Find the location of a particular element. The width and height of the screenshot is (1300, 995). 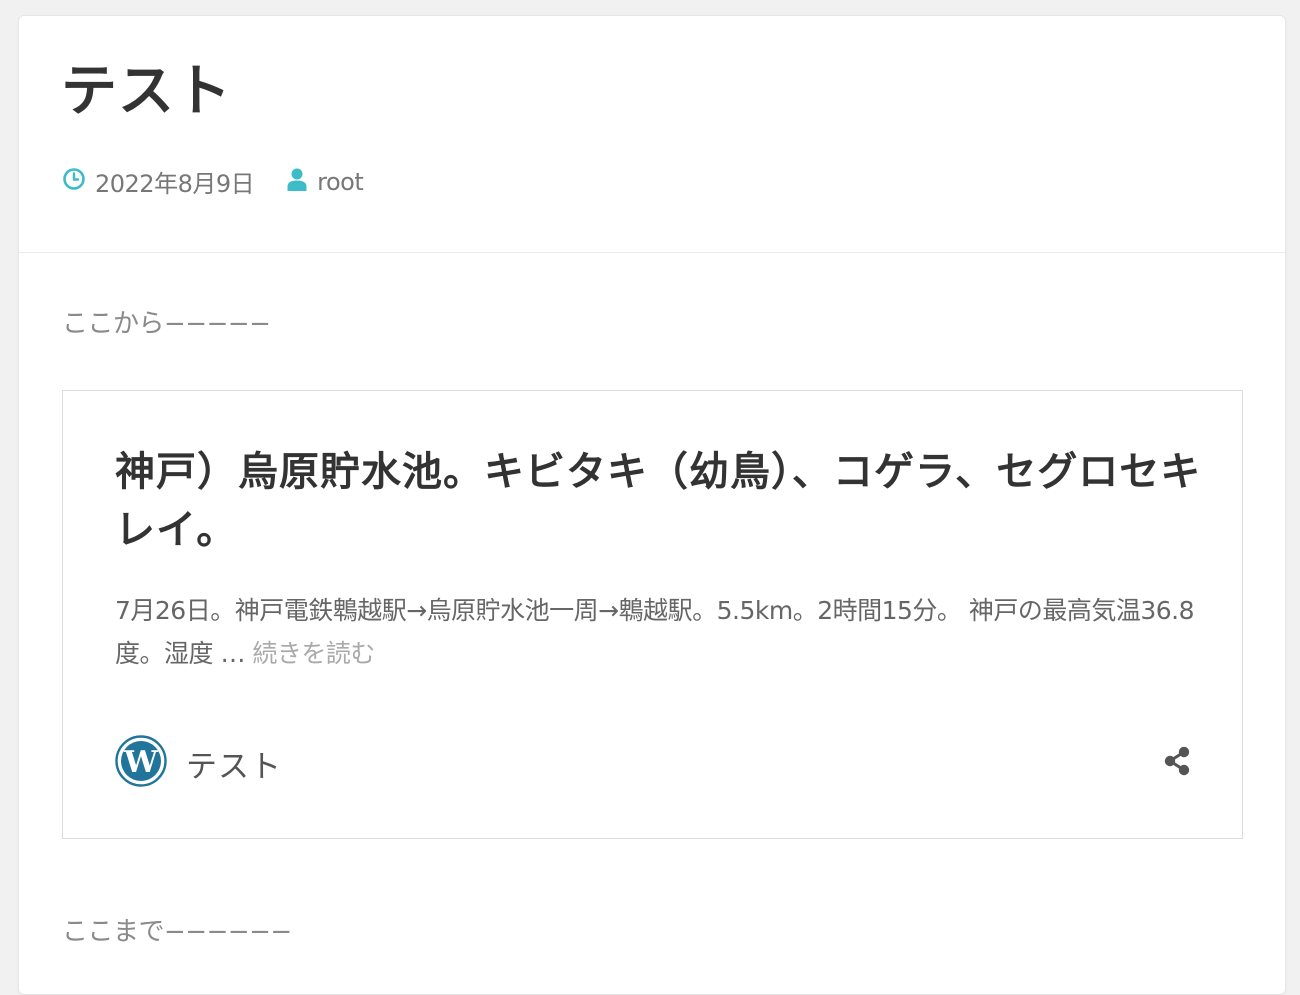

post-author: root is located at coordinates (325, 182).